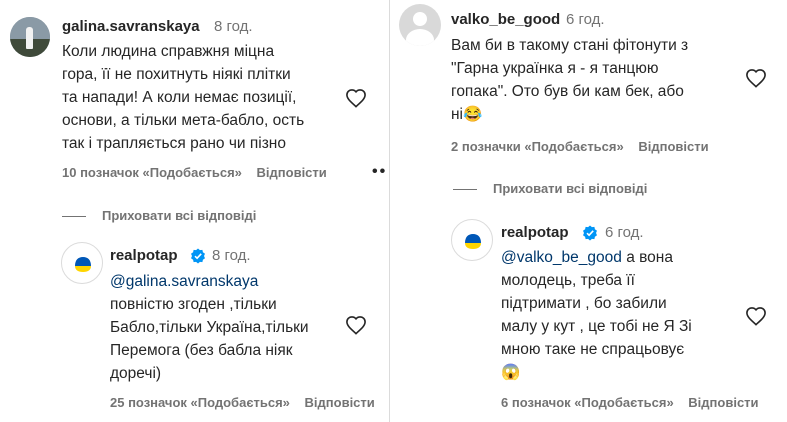  What do you see at coordinates (505, 19) in the screenshot?
I see `comment-username: valko_be_good` at bounding box center [505, 19].